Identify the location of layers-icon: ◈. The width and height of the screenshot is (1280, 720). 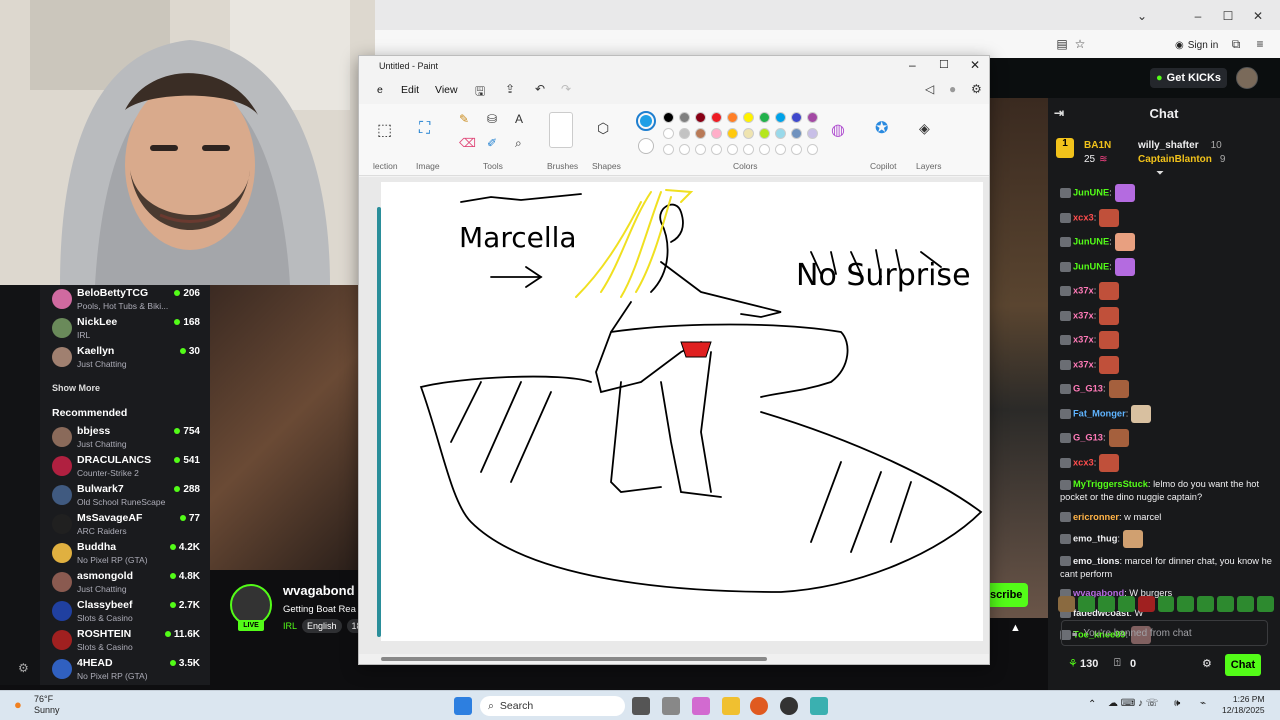
(924, 128).